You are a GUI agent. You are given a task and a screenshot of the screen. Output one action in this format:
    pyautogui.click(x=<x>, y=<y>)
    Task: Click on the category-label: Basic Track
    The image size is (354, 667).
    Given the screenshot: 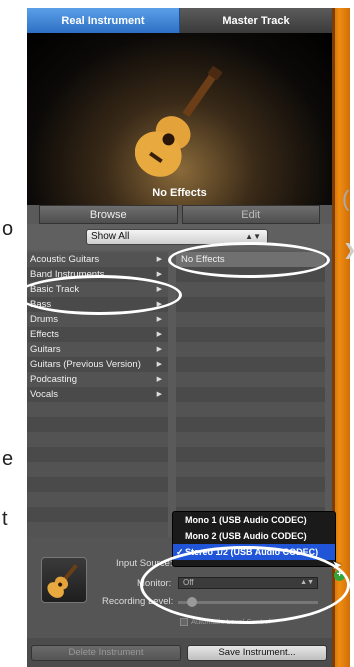 What is the action you would take?
    pyautogui.click(x=55, y=289)
    